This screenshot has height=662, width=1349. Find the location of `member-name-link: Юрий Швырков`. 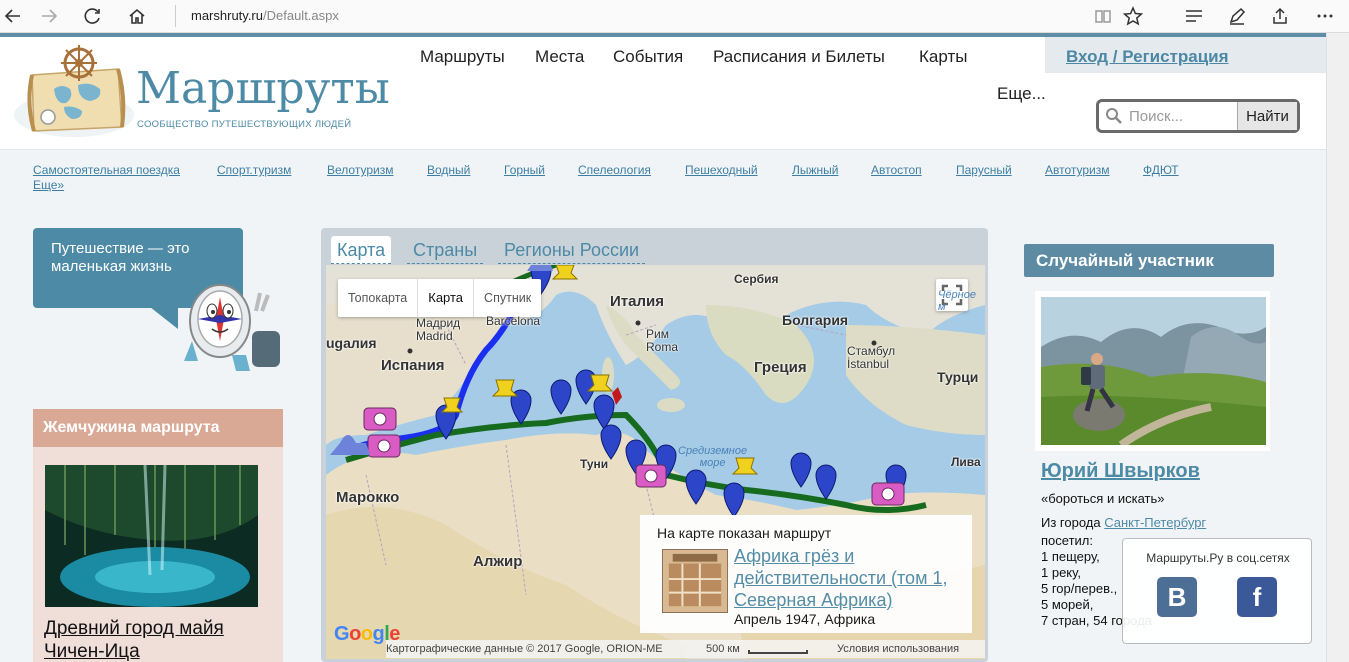

member-name-link: Юрий Швырков is located at coordinates (1120, 471).